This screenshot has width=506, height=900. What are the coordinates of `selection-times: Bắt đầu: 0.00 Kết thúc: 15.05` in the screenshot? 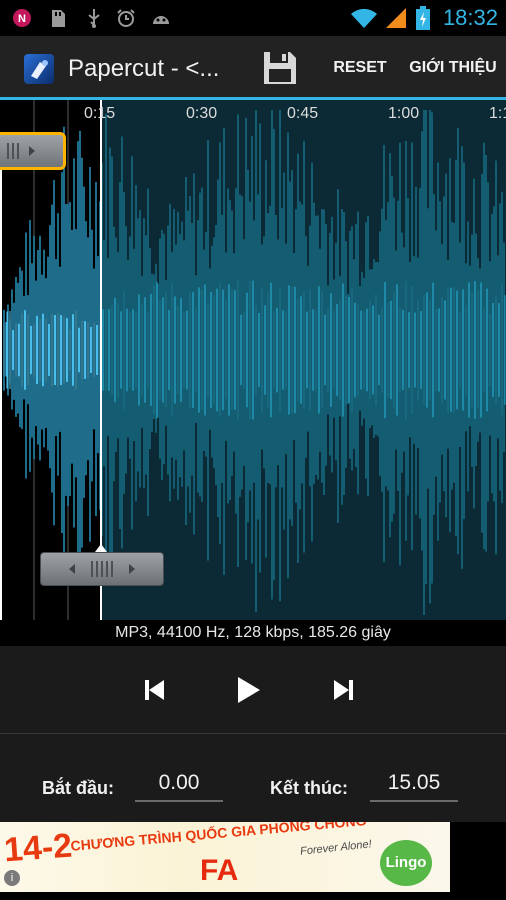 It's located at (253, 778).